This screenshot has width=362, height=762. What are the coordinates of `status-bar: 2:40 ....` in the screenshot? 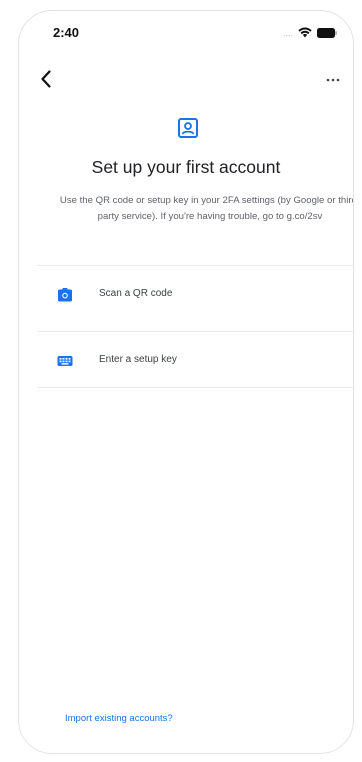 It's located at (186, 31).